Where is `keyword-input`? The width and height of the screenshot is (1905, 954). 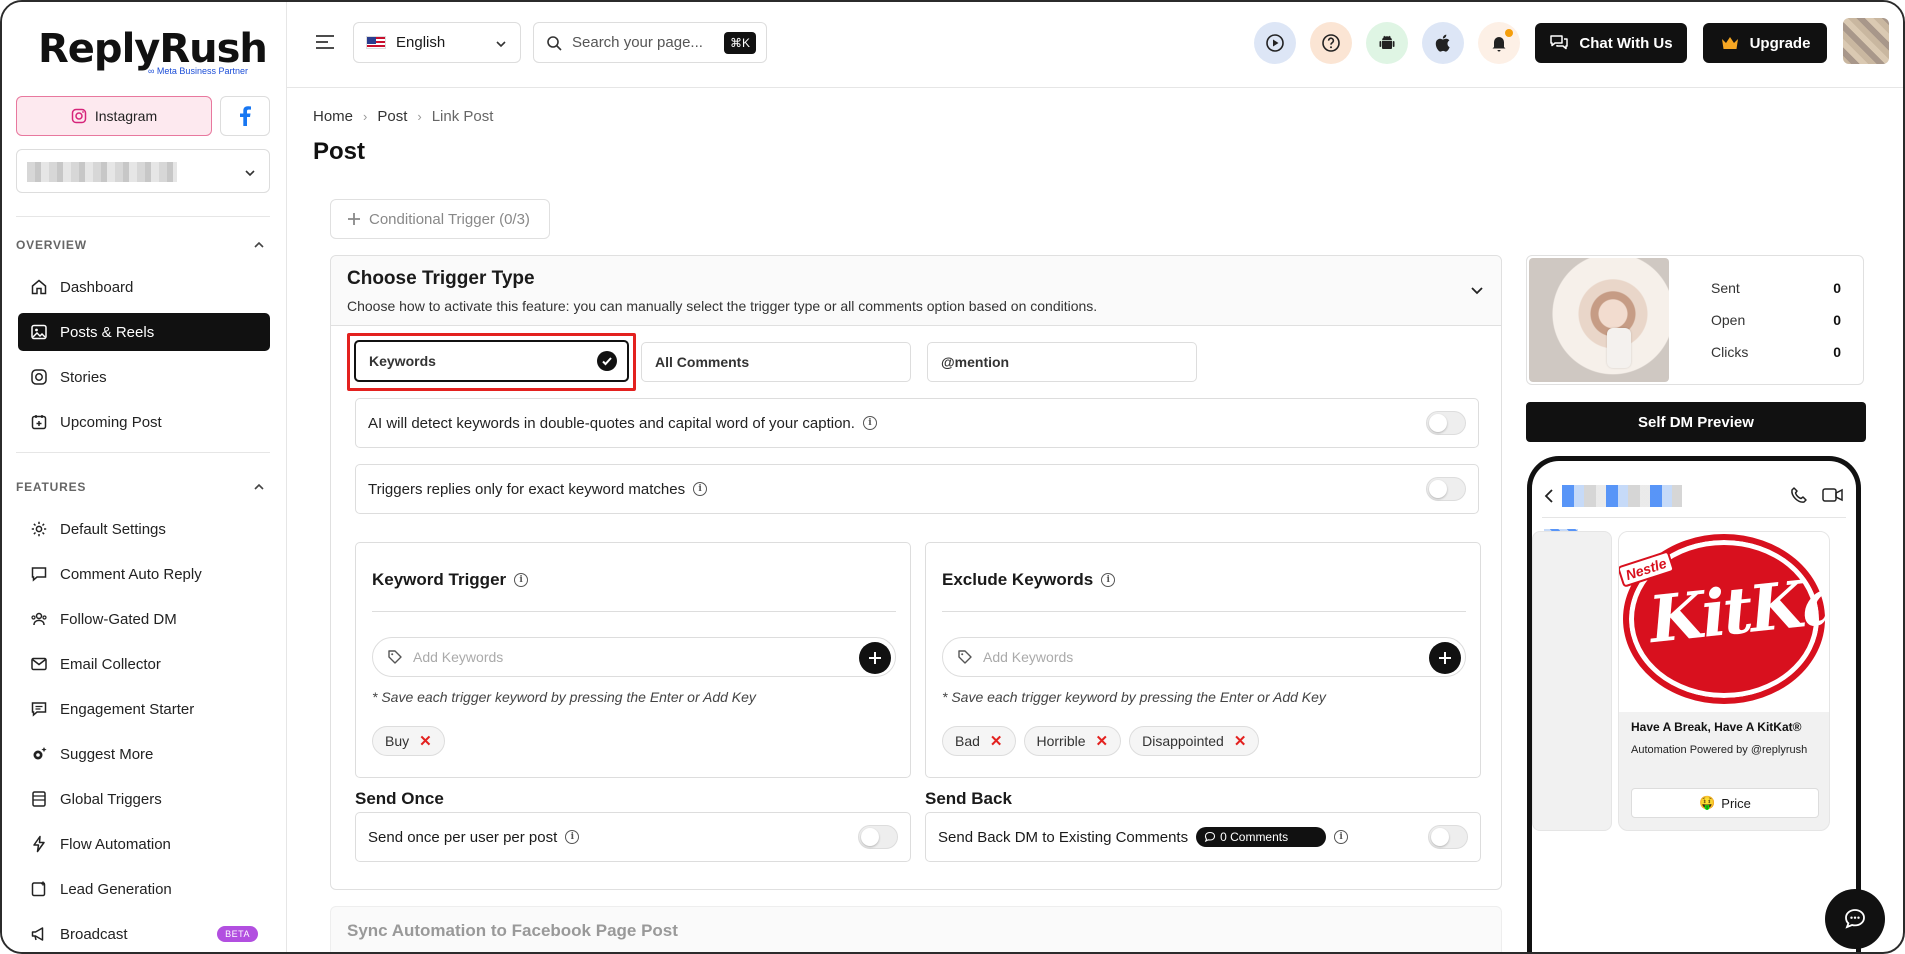
keyword-input is located at coordinates (623, 657).